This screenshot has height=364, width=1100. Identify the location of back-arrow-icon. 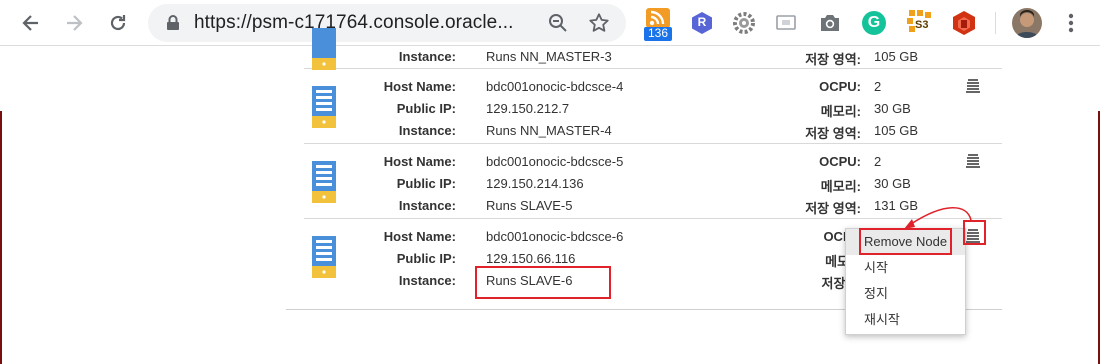
(31, 23).